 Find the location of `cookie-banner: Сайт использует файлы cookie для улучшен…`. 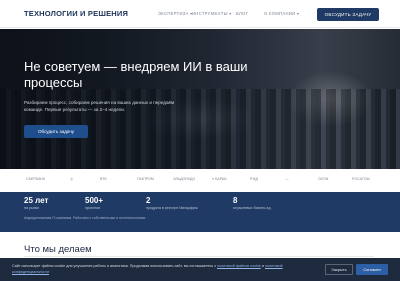

cookie-banner: Сайт использует файлы cookie для улучшен… is located at coordinates (200, 269).